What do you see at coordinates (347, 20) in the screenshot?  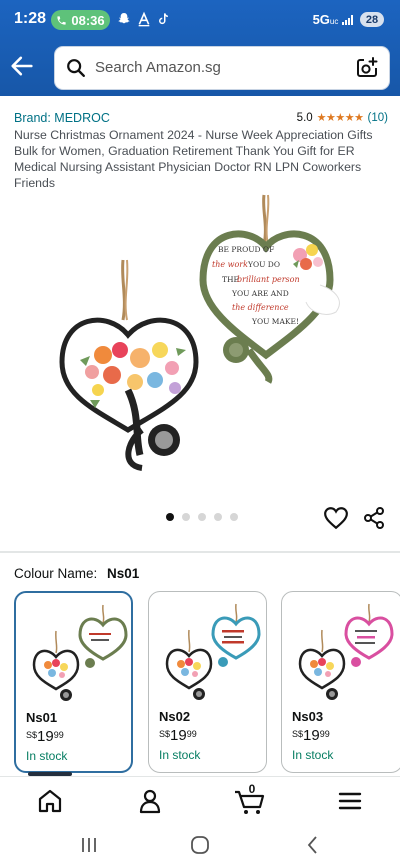 I see `signal-icon` at bounding box center [347, 20].